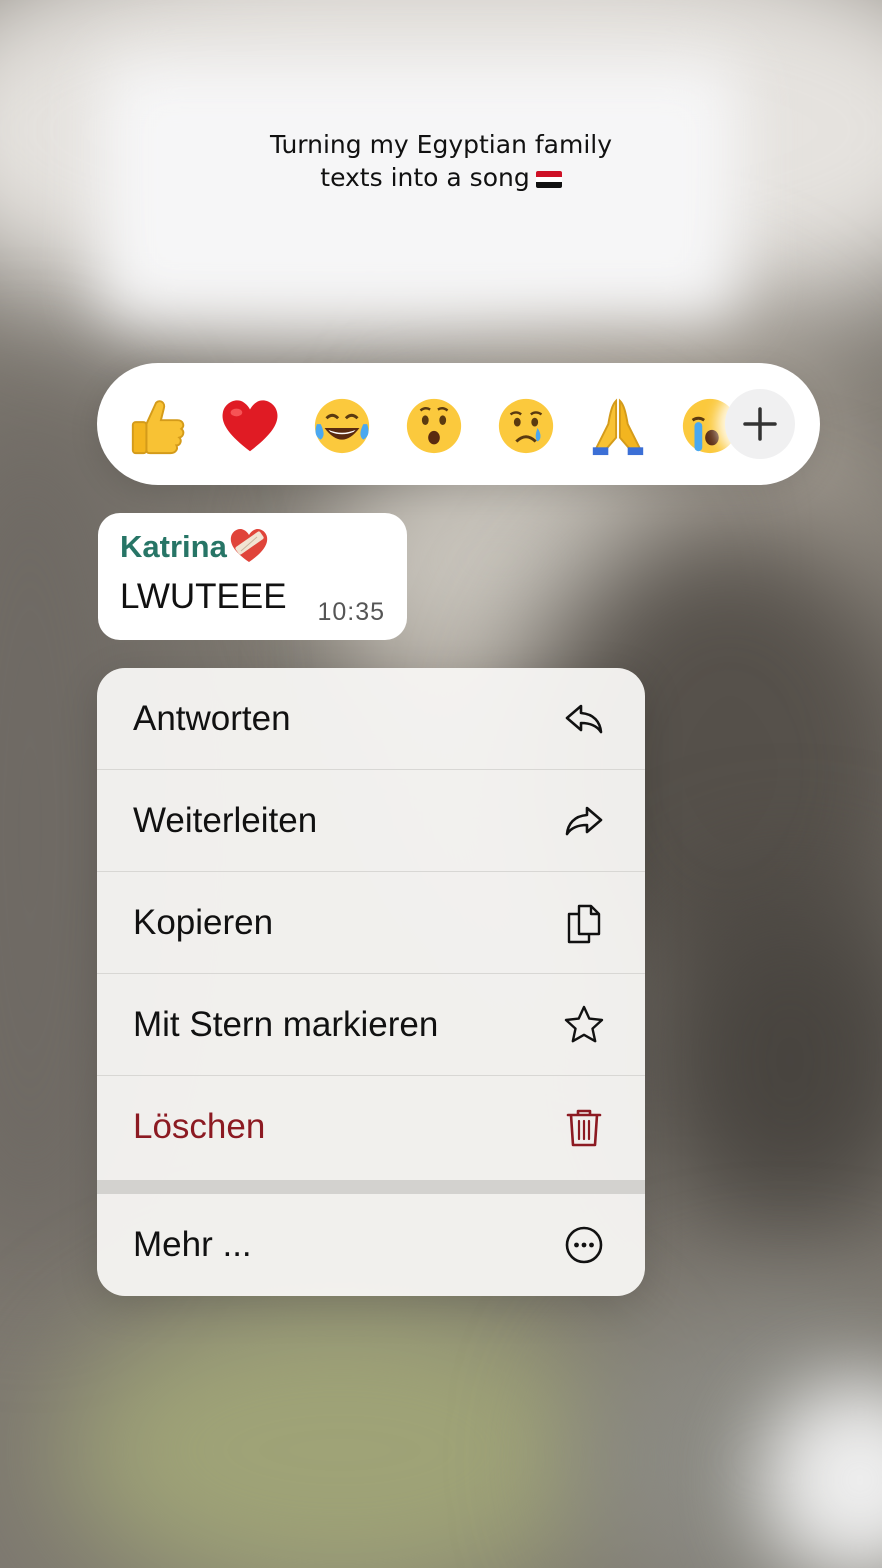 The image size is (882, 1568). I want to click on caption-line-1: Turning my Egyptian family, so click(441, 144).